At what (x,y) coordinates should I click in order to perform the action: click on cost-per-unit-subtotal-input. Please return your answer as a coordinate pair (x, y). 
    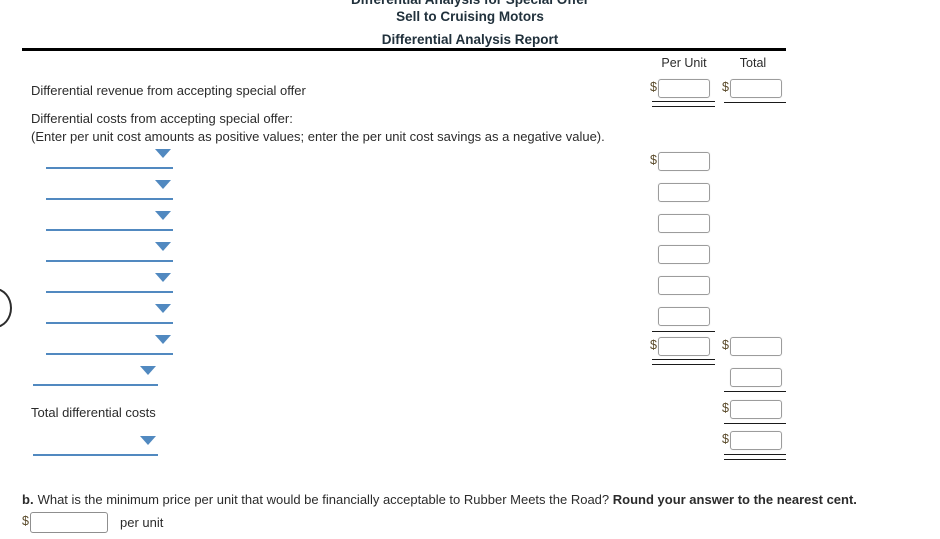
    Looking at the image, I should click on (684, 346).